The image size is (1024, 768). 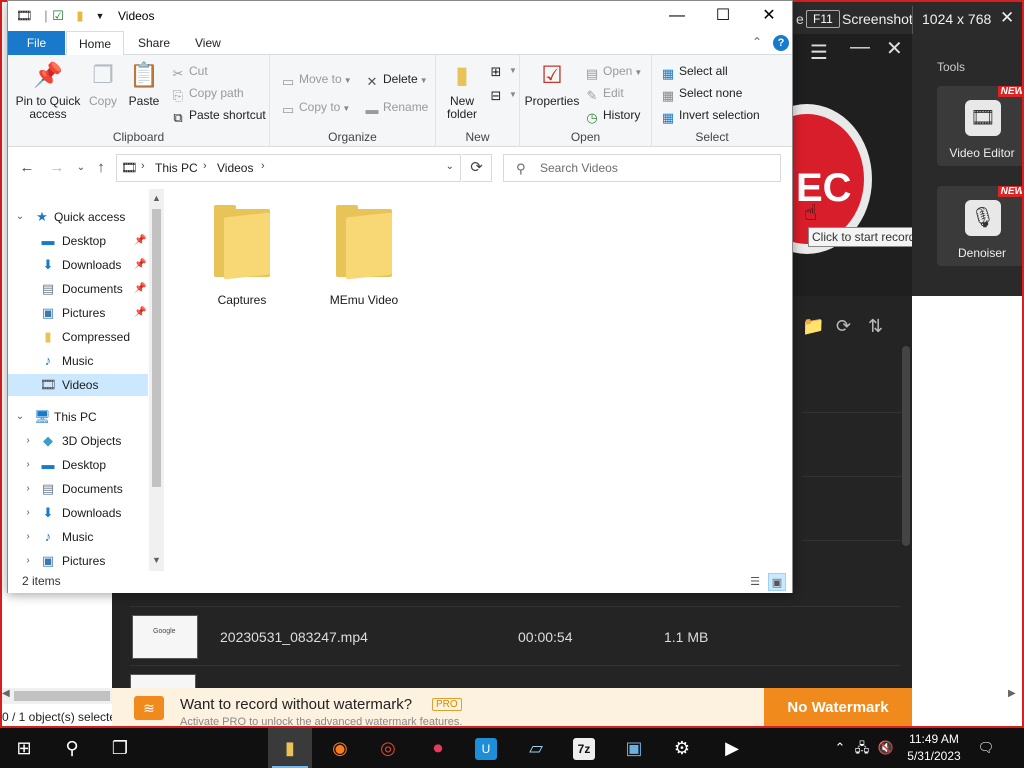 What do you see at coordinates (755, 582) in the screenshot?
I see `details-view-icon: ☰` at bounding box center [755, 582].